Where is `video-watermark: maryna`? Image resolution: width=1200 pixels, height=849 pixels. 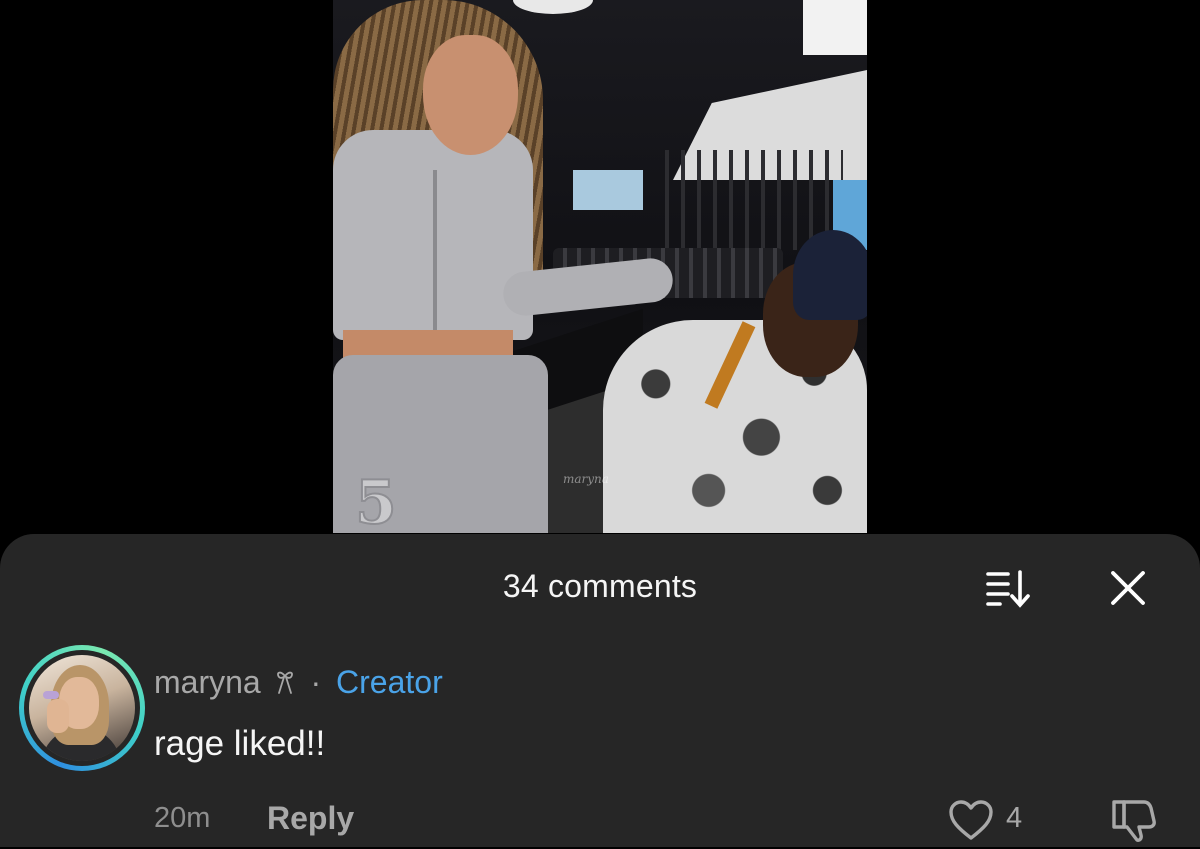 video-watermark: maryna is located at coordinates (586, 479).